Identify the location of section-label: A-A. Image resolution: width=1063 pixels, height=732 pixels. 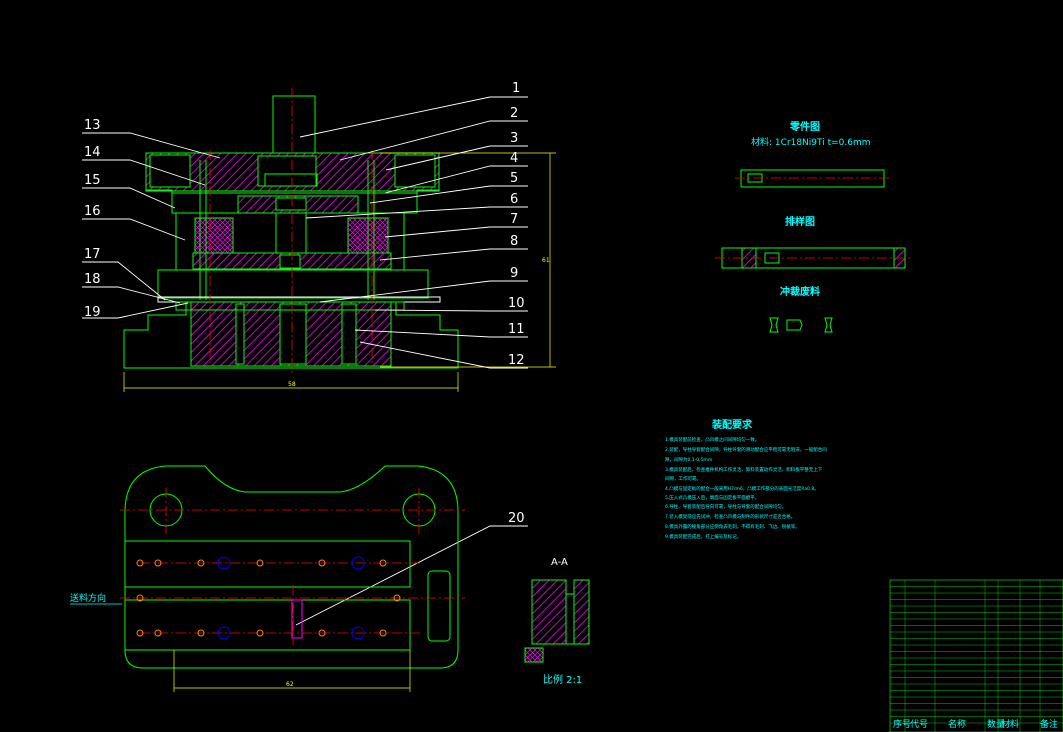
(559, 562).